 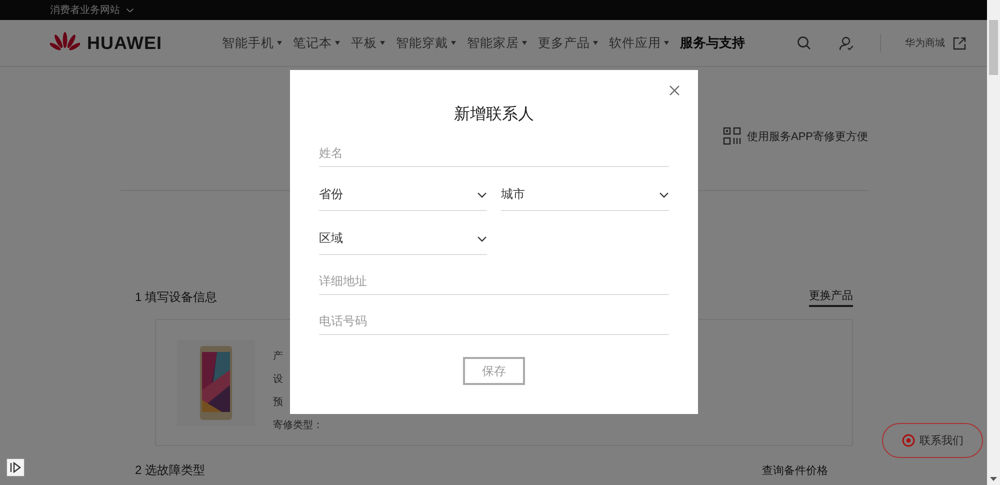 What do you see at coordinates (712, 43) in the screenshot?
I see `nav-item: 服务与支持` at bounding box center [712, 43].